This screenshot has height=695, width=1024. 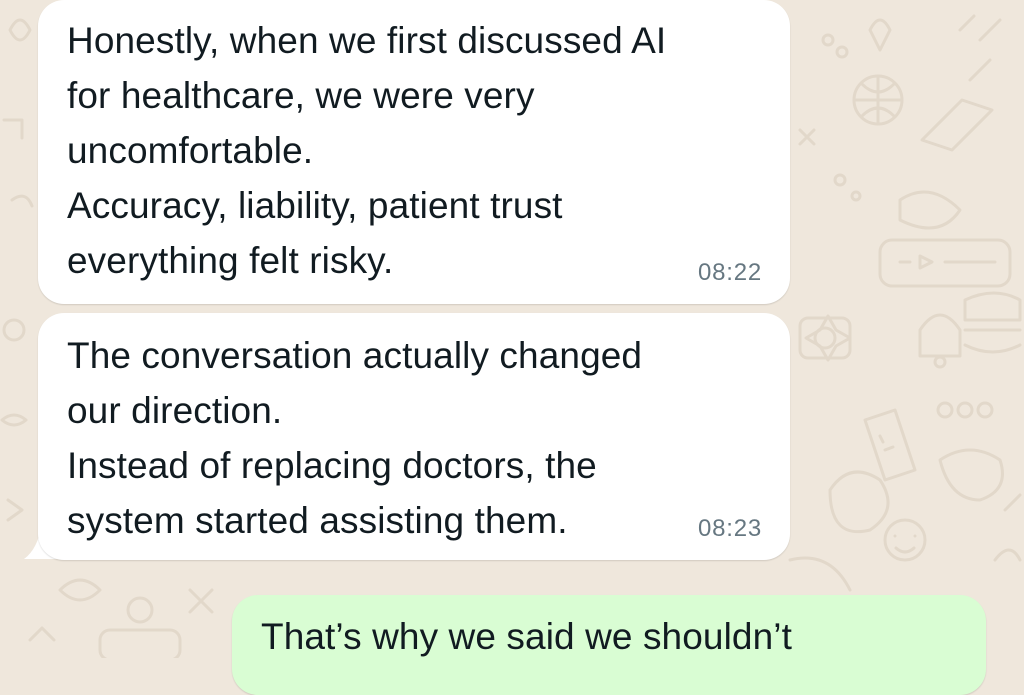 What do you see at coordinates (729, 272) in the screenshot?
I see `message-timestamp: 08:22` at bounding box center [729, 272].